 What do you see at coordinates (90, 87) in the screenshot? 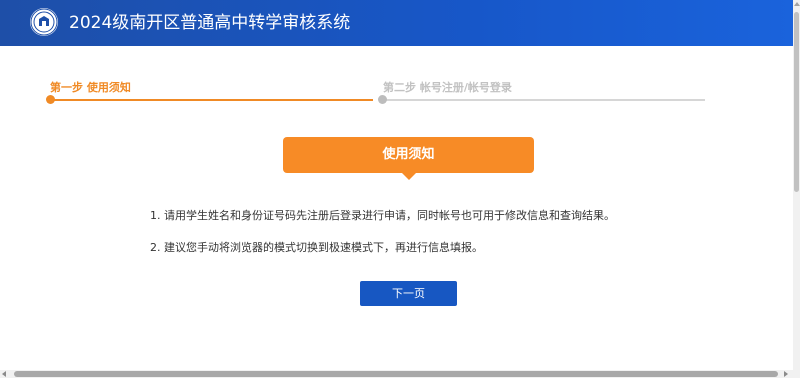
I see `step-1-label: 第一步 使用须知` at bounding box center [90, 87].